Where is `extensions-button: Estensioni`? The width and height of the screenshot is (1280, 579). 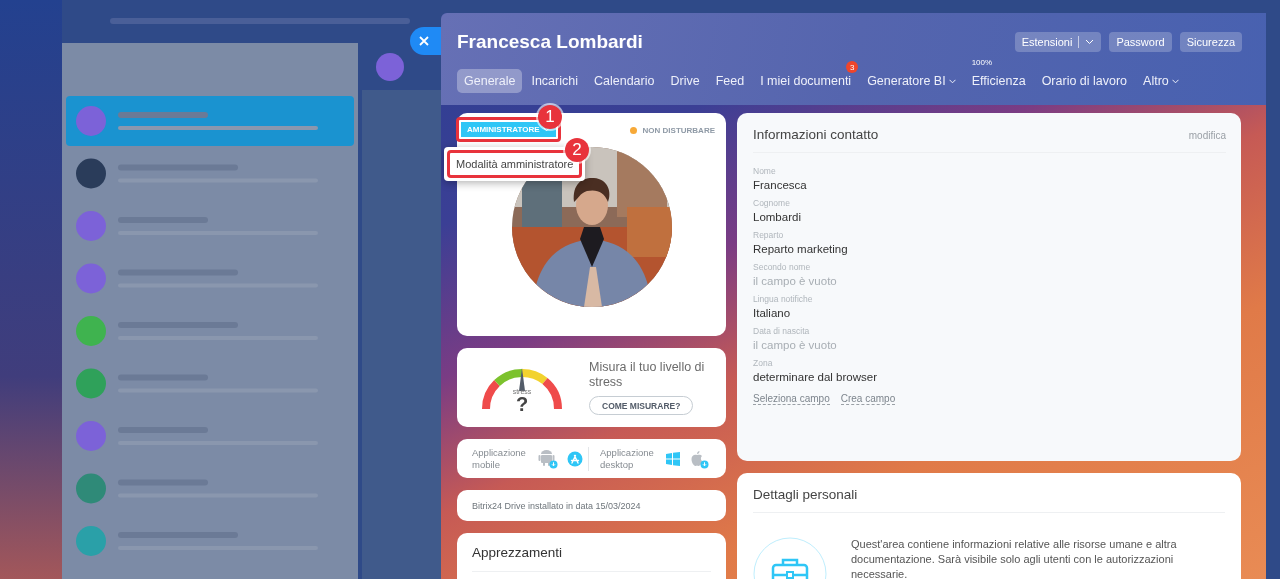 extensions-button: Estensioni is located at coordinates (1058, 42).